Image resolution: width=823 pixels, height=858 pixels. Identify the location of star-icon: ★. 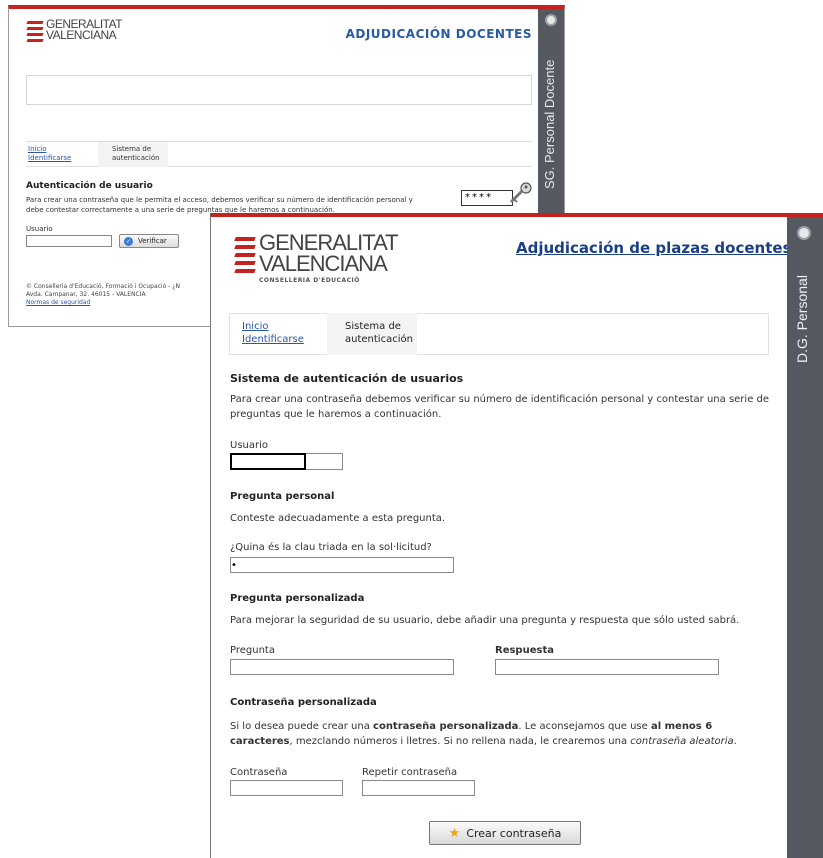
(454, 833).